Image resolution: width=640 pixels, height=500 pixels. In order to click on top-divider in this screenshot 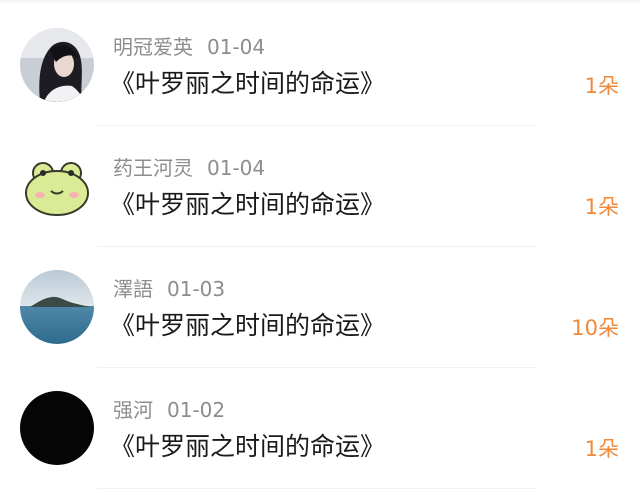, I will do `click(320, 2)`.